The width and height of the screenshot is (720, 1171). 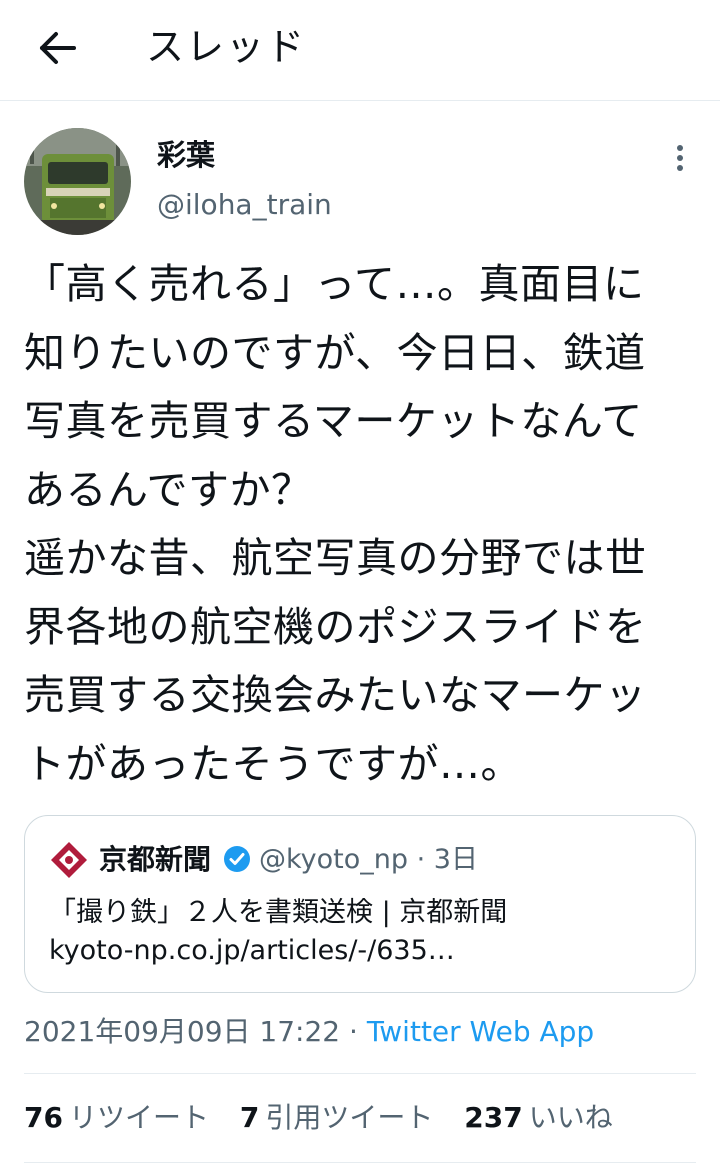 What do you see at coordinates (349, 1117) in the screenshot?
I see `quotes-label: 引用ツイート` at bounding box center [349, 1117].